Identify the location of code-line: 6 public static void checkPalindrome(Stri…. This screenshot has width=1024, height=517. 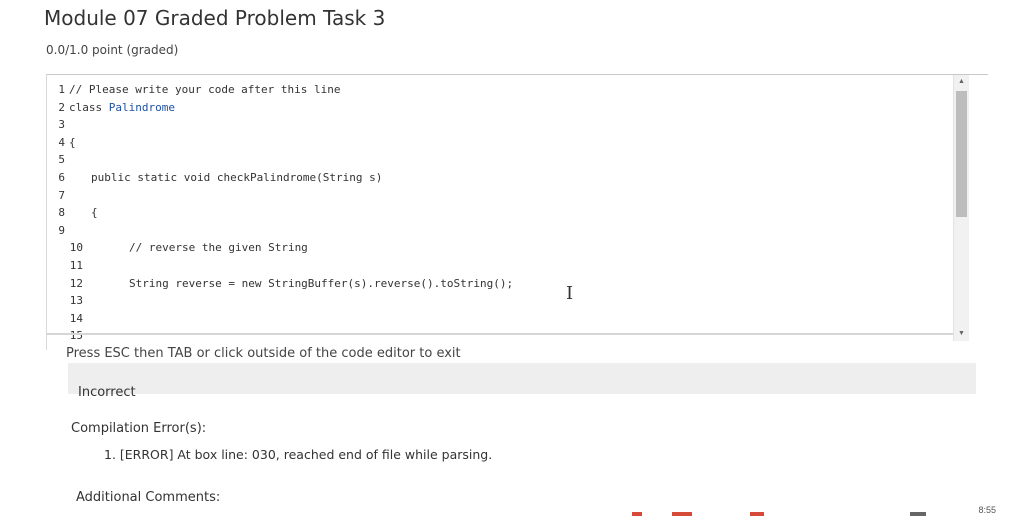
(283, 178).